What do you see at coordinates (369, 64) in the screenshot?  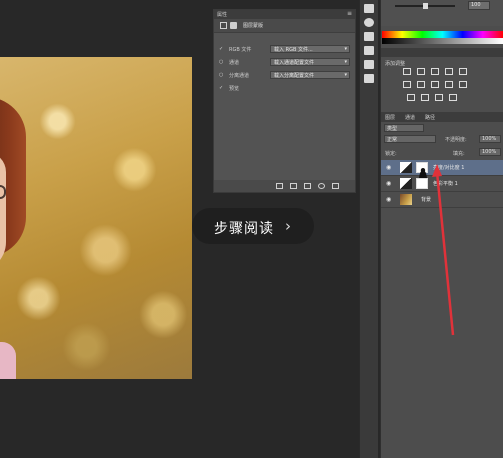 I see `brush-icon` at bounding box center [369, 64].